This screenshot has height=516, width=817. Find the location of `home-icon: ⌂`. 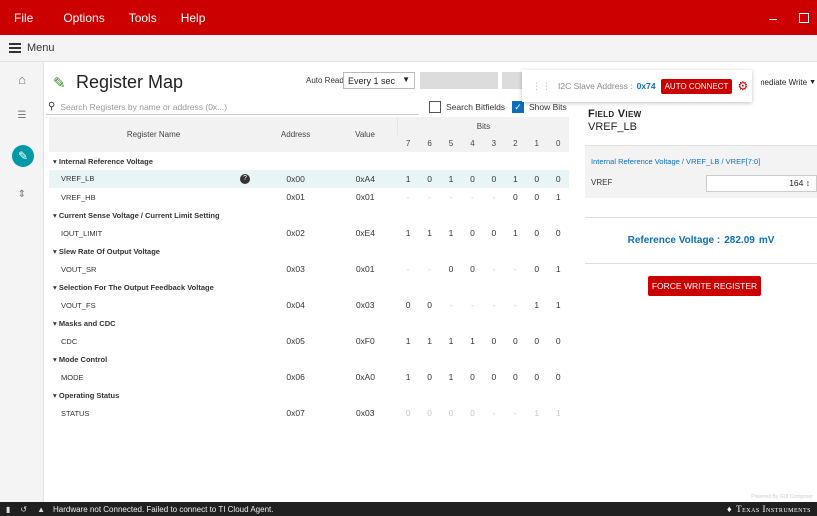

home-icon: ⌂ is located at coordinates (22, 79).